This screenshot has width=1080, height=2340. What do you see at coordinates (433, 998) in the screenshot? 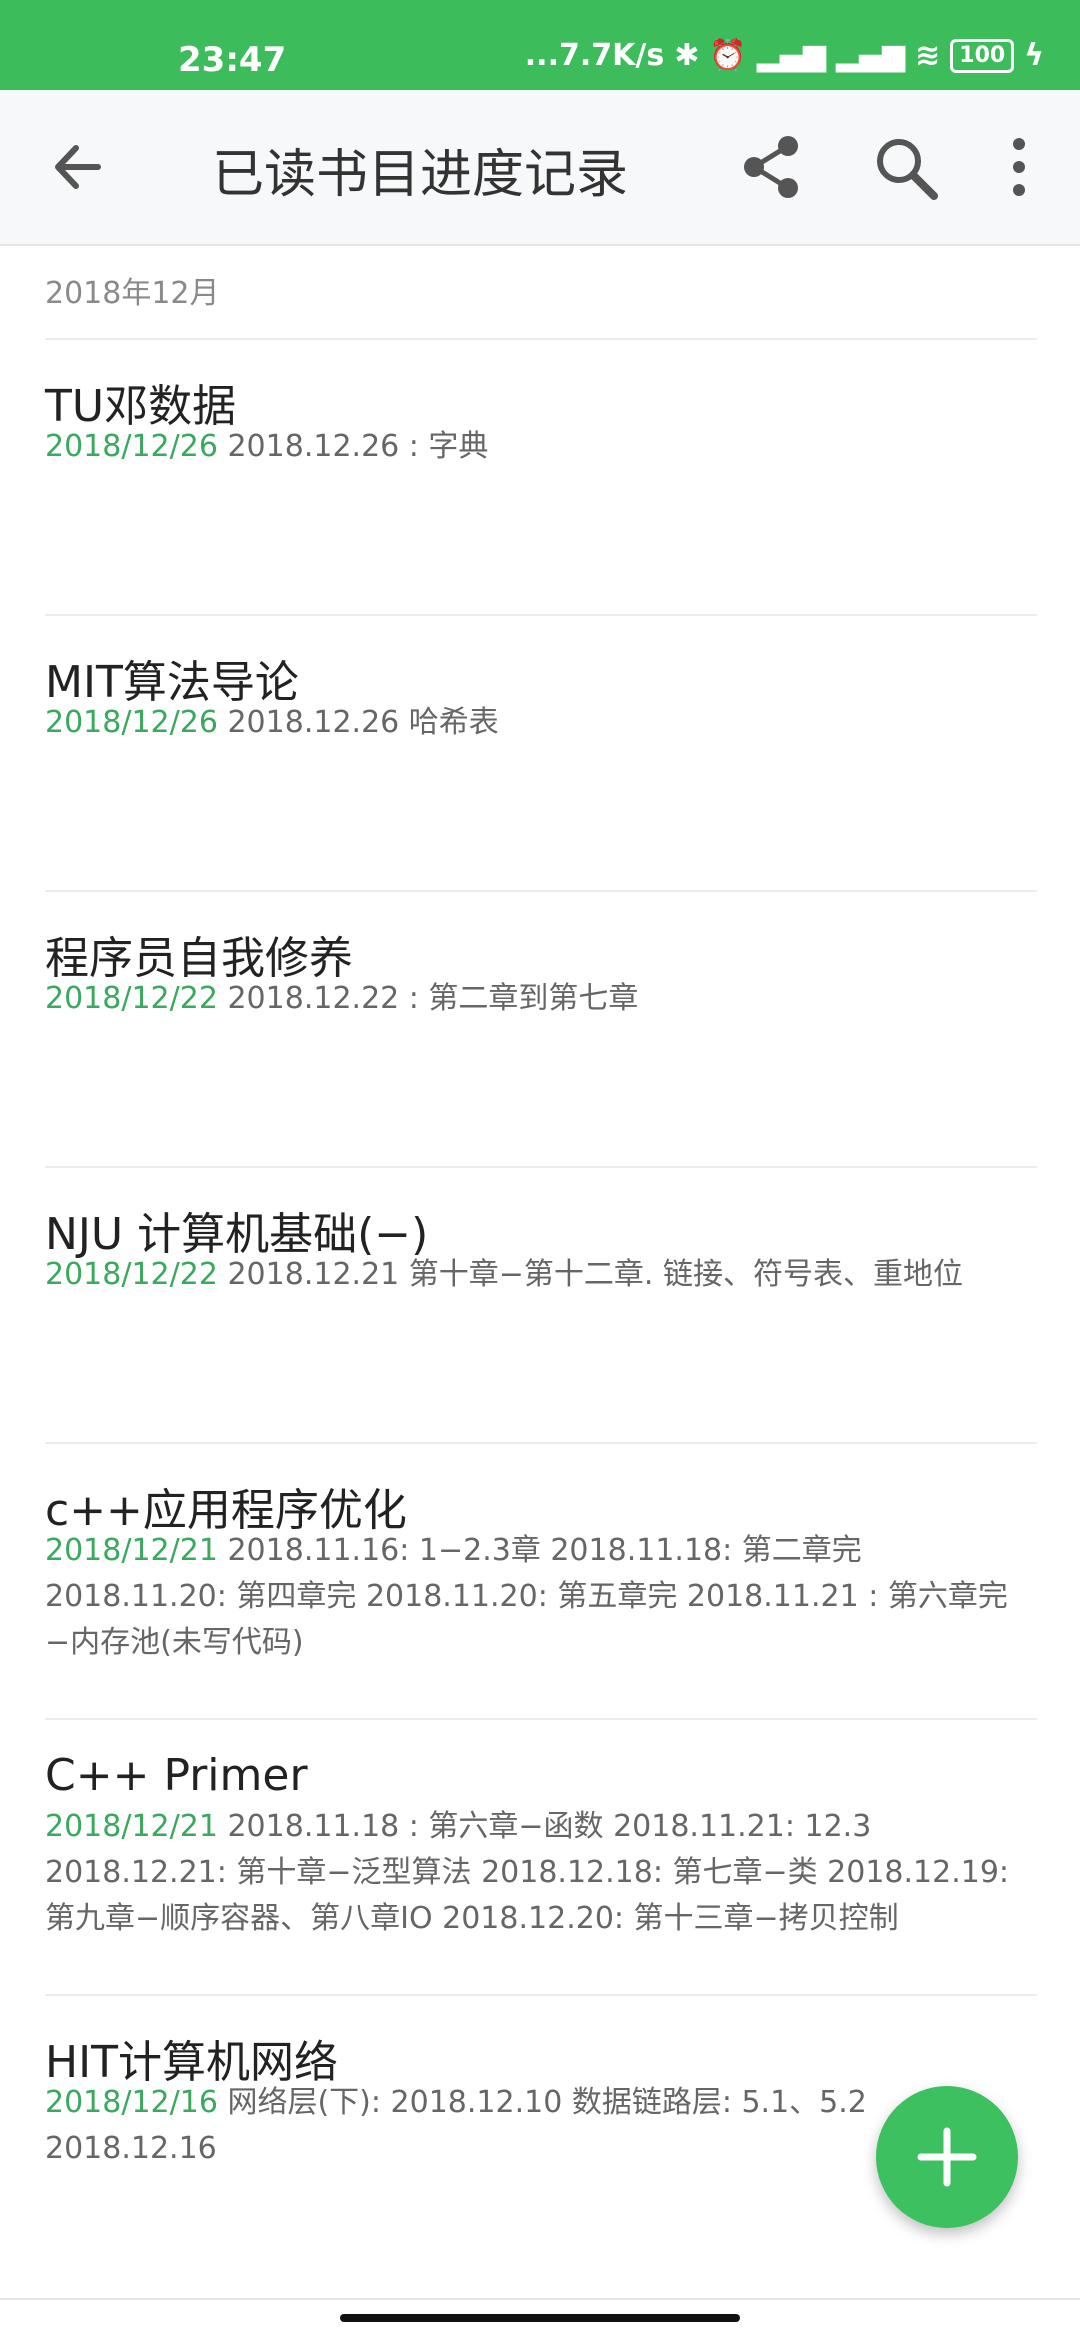
I see `item-text: 2018.12.22 : 第二章到第七章` at bounding box center [433, 998].